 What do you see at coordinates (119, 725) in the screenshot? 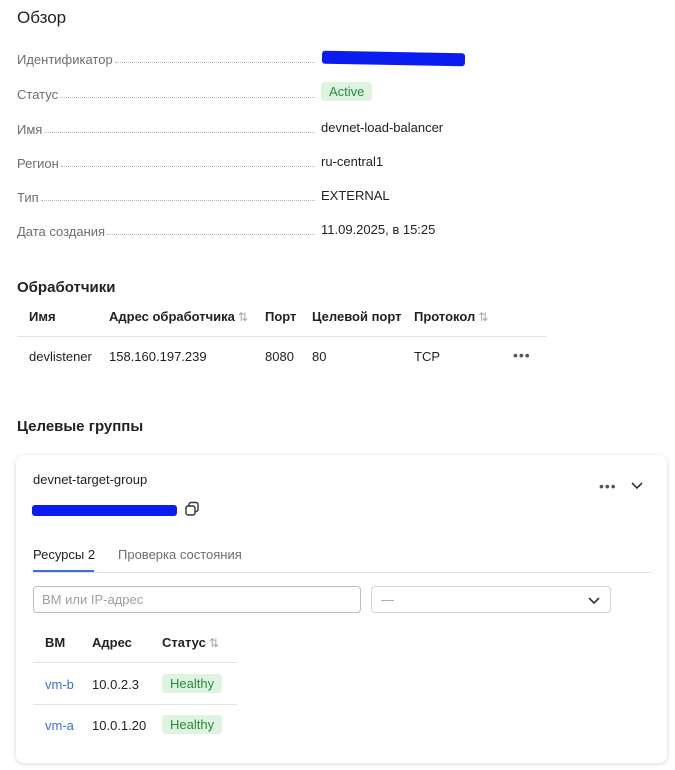
I see `vm-address: 10.0.1.20` at bounding box center [119, 725].